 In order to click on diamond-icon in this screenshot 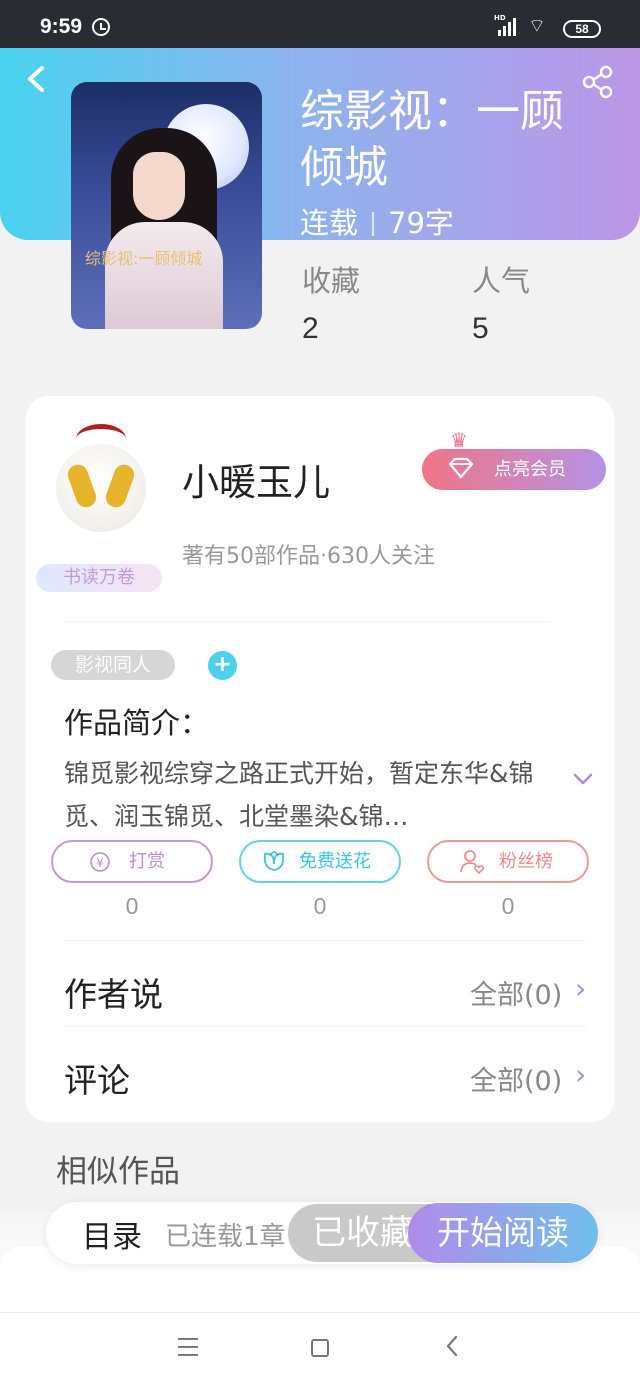, I will do `click(461, 476)`.